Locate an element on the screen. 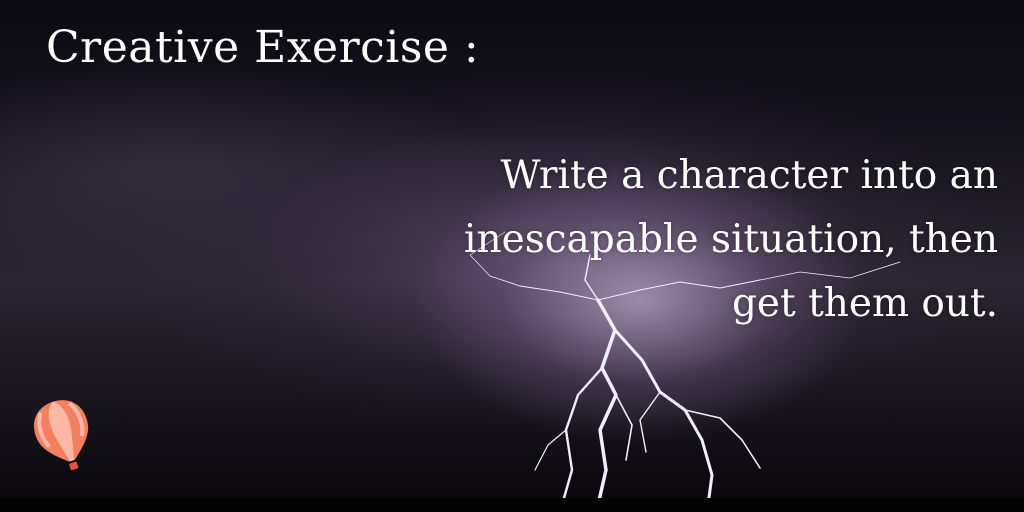  prompt-line: get them out. is located at coordinates (864, 303).